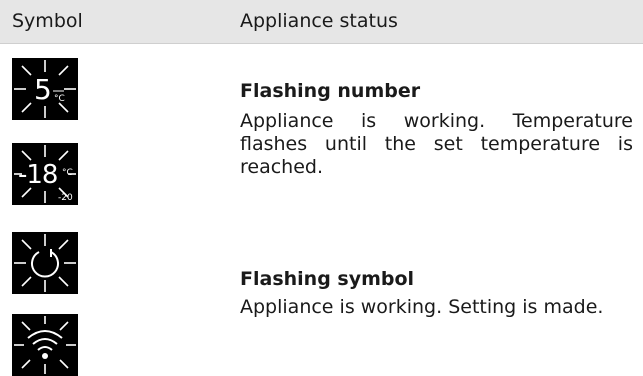 The width and height of the screenshot is (643, 376). I want to click on status-column-header: Appliance status, so click(319, 21).